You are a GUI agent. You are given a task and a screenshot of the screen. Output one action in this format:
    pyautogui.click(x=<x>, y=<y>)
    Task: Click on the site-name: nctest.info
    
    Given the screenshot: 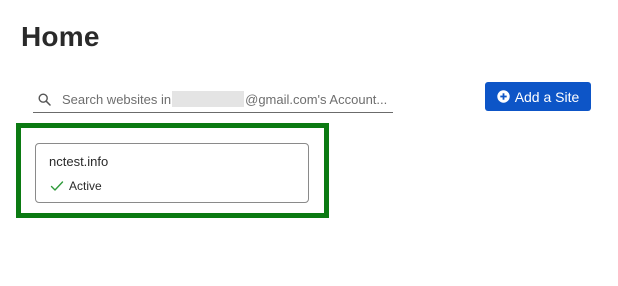 What is the action you would take?
    pyautogui.click(x=79, y=161)
    